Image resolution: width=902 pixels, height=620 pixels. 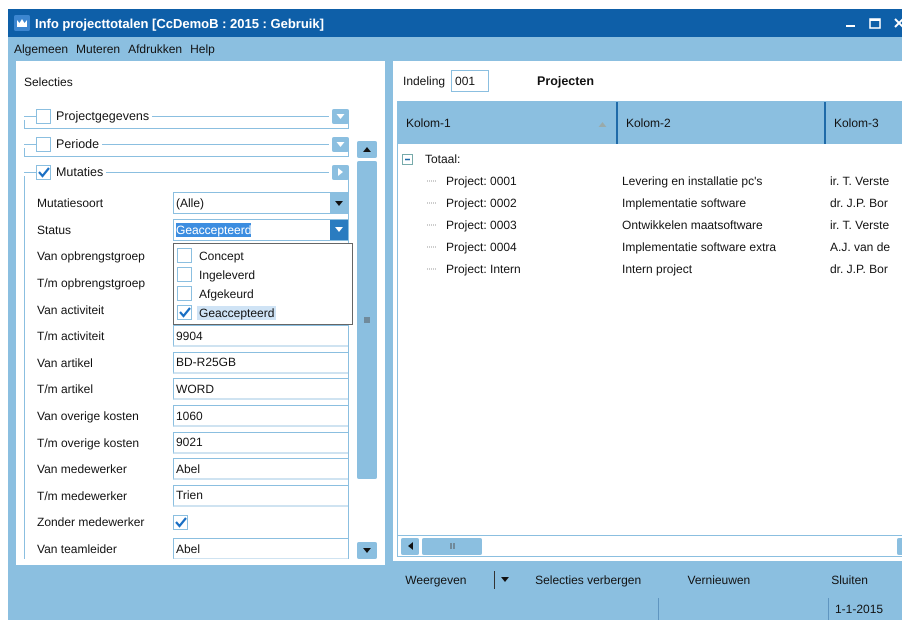 I want to click on window-title: Info projecttotalen [CcDemoB : 2015 : Gebruik], so click(x=180, y=23).